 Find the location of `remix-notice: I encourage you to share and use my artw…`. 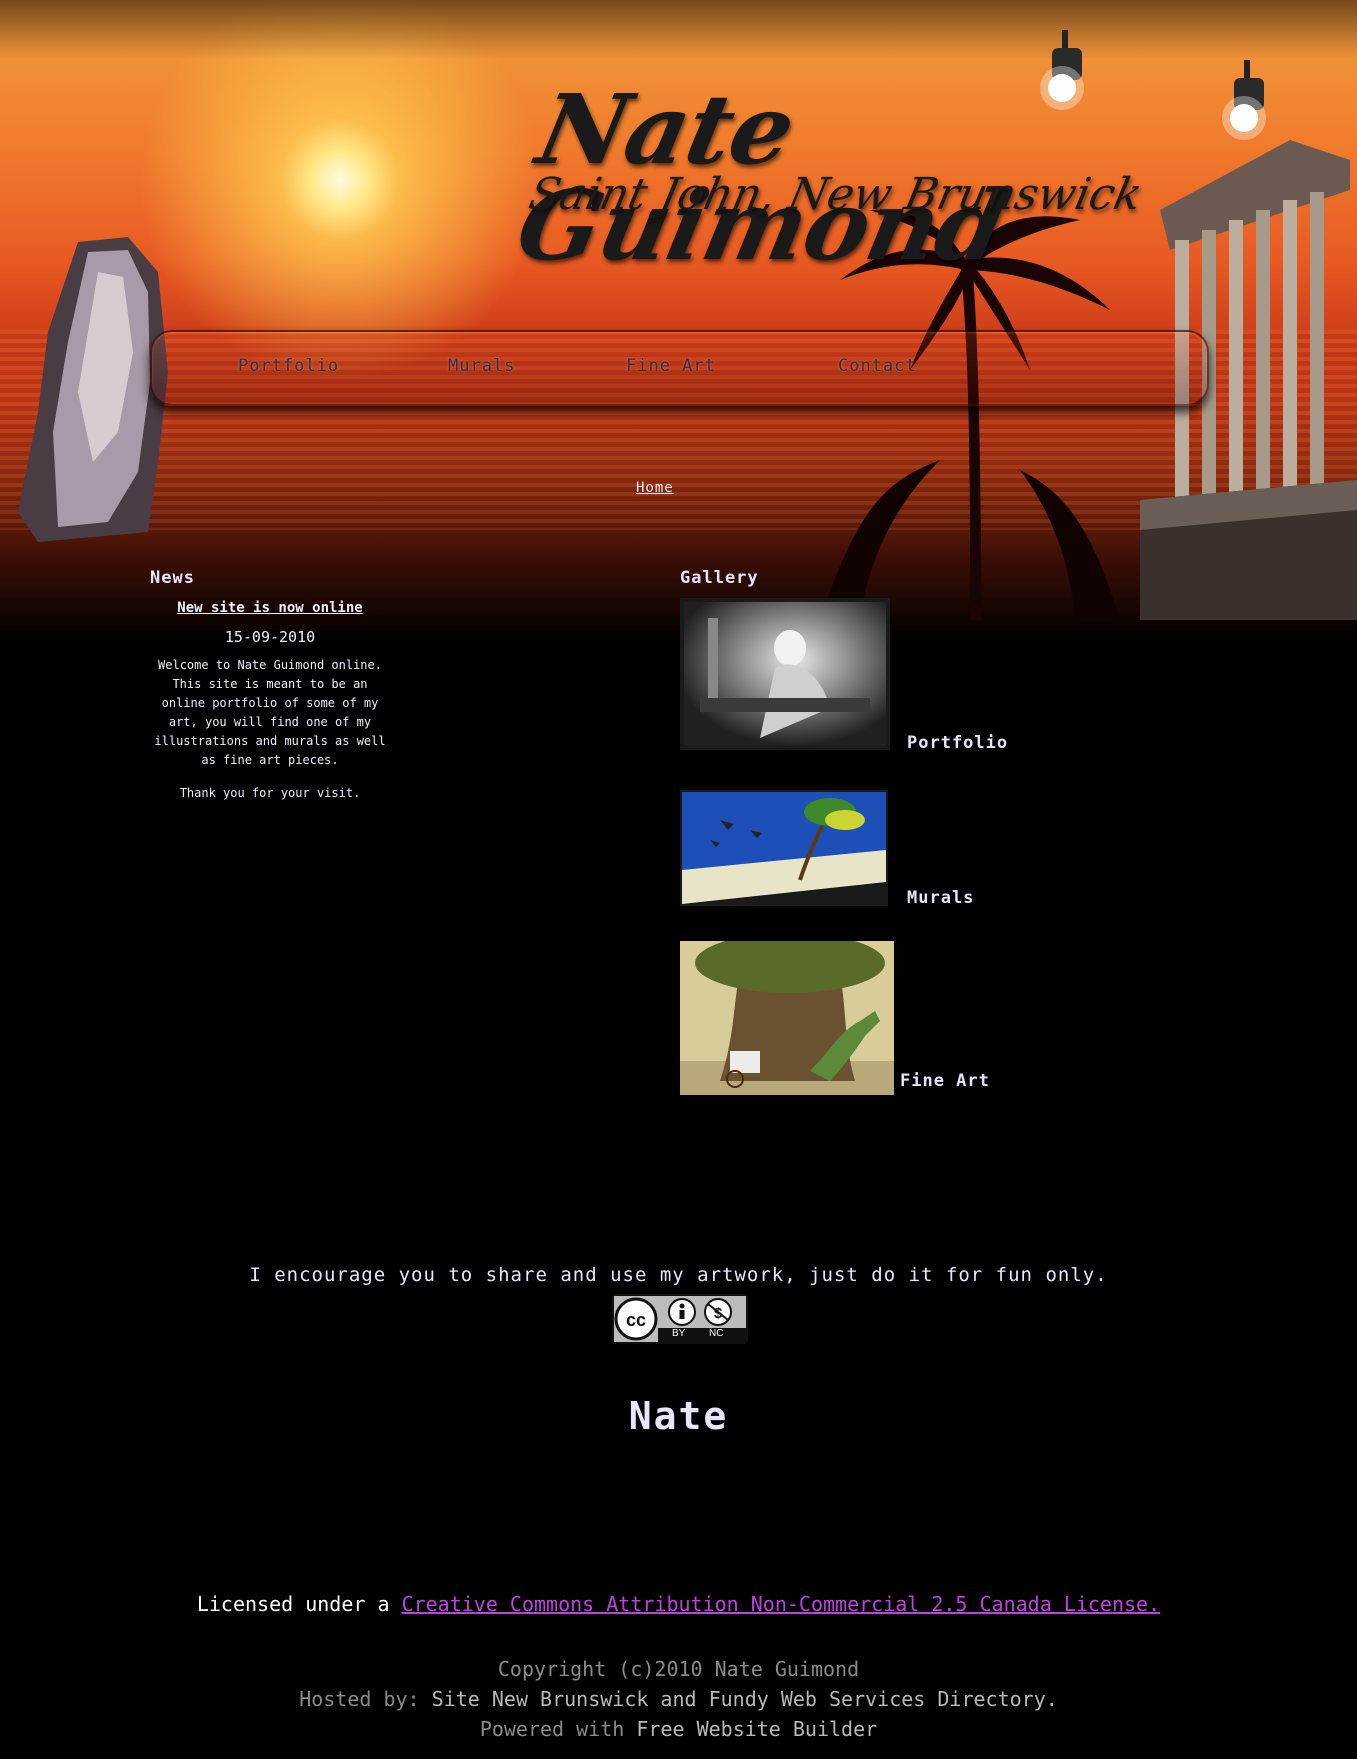

remix-notice: I encourage you to share and use my artw… is located at coordinates (678, 1275).